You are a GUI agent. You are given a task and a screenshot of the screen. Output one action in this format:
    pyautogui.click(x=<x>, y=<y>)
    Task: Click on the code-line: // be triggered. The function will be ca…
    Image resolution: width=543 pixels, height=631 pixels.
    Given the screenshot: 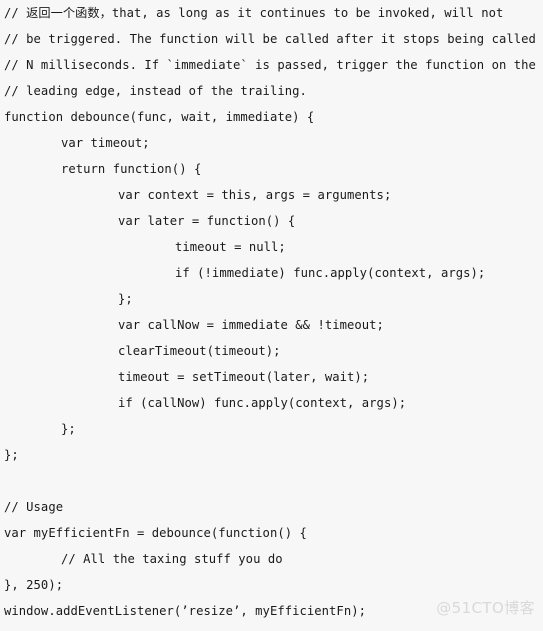 What is the action you would take?
    pyautogui.click(x=273, y=39)
    